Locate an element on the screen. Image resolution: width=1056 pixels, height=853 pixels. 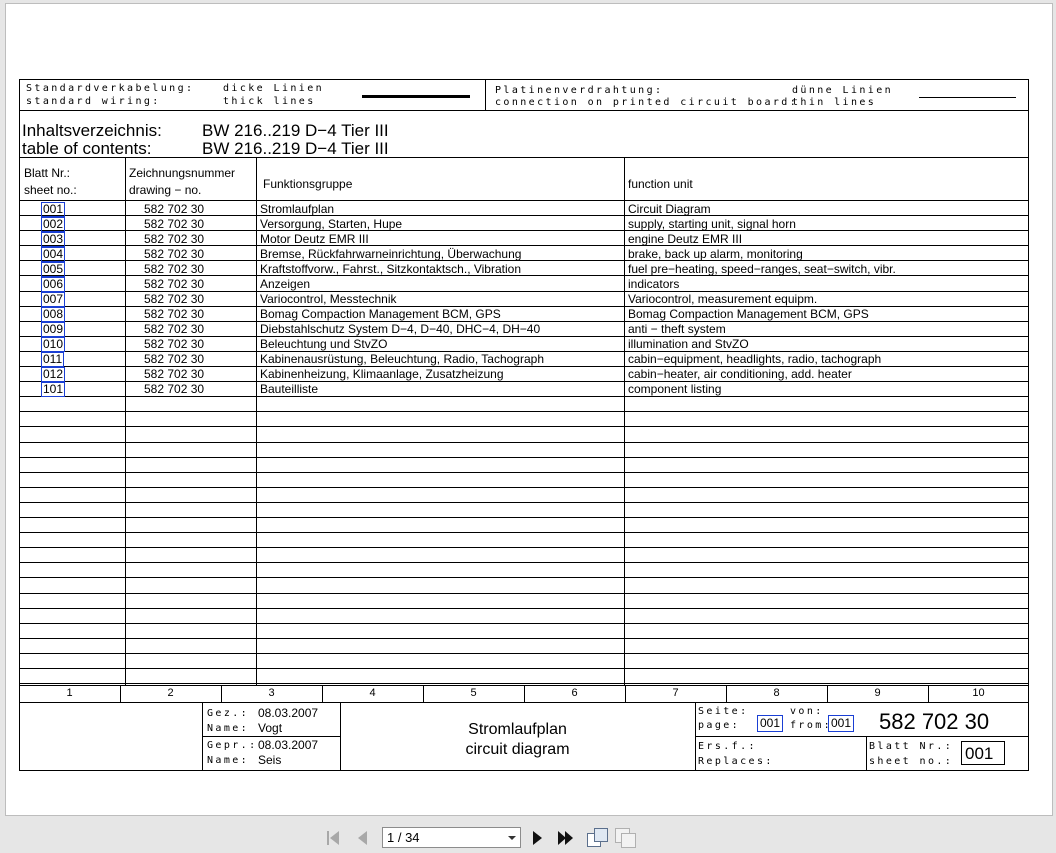
col-group-de: Funktionsgruppe is located at coordinates (308, 184).